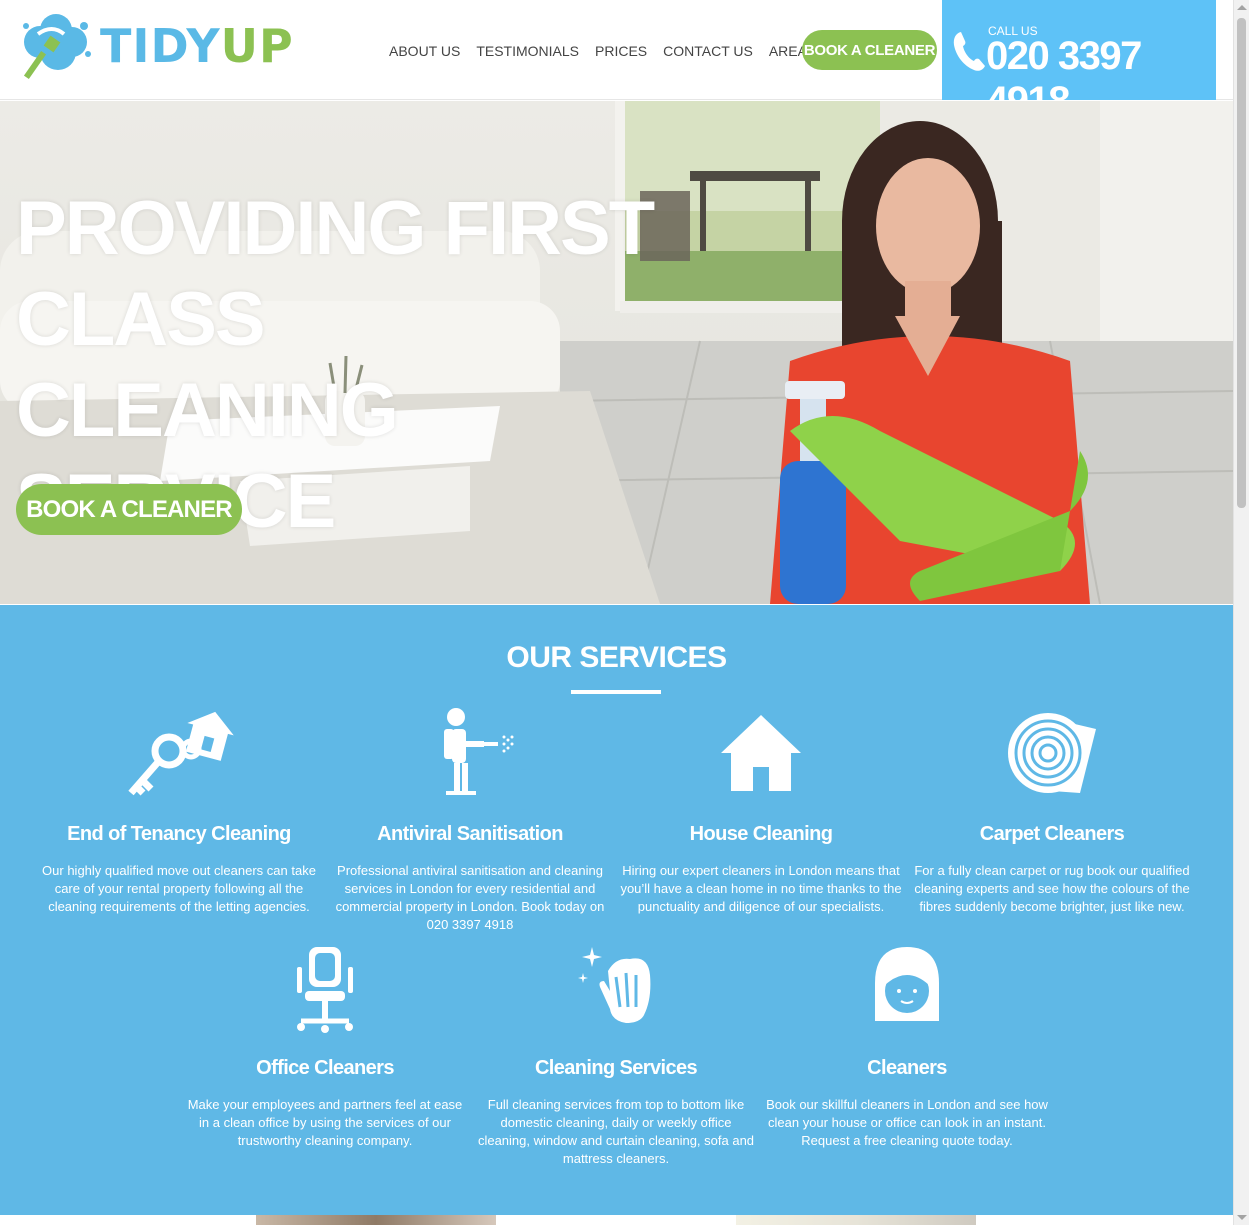 This screenshot has width=1249, height=1225. I want to click on nav-prices: PRICES, so click(621, 51).